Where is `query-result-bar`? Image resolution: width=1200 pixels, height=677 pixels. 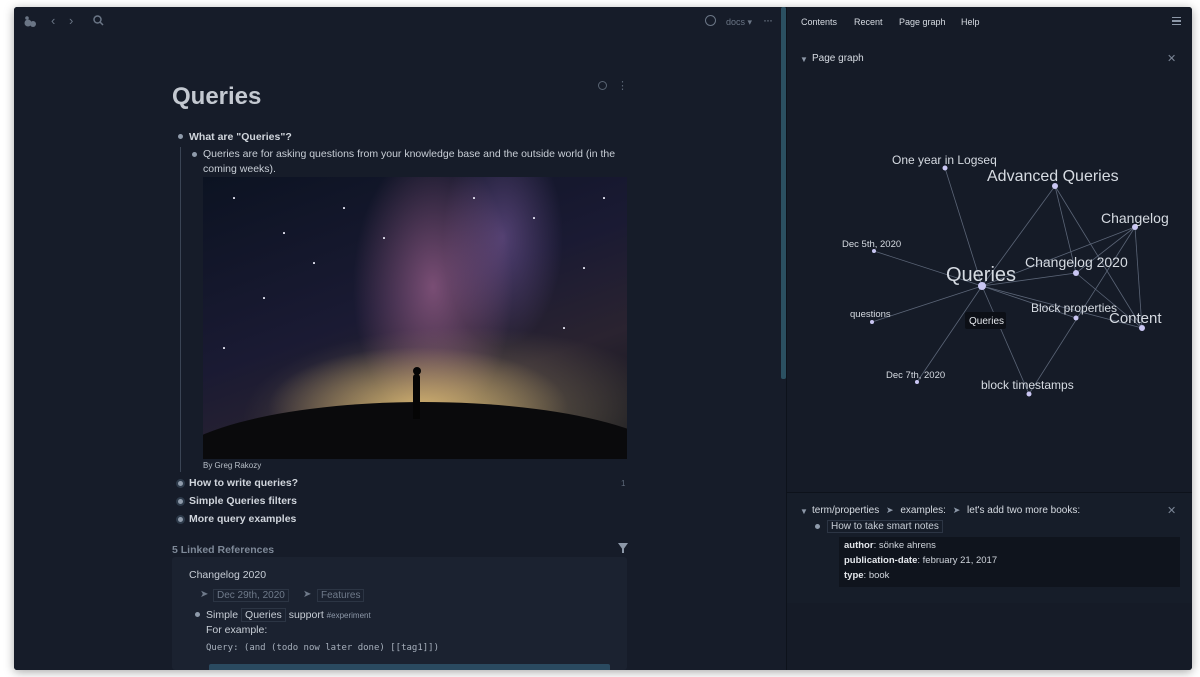 query-result-bar is located at coordinates (409, 667).